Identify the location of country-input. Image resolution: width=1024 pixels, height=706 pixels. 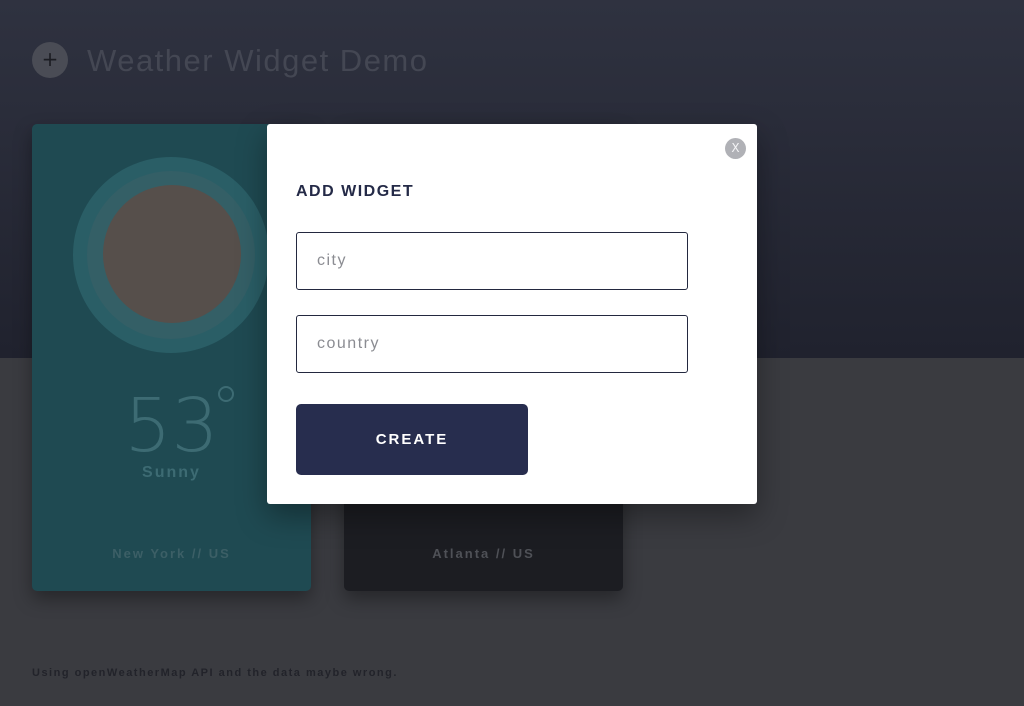
(492, 344).